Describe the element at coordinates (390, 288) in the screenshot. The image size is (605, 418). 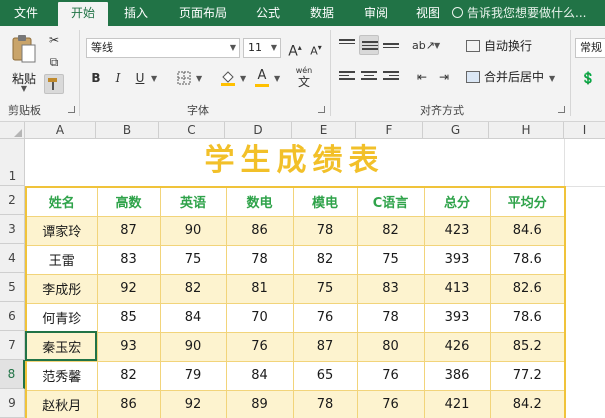
I see `cell-c-lang: 83` at that location.